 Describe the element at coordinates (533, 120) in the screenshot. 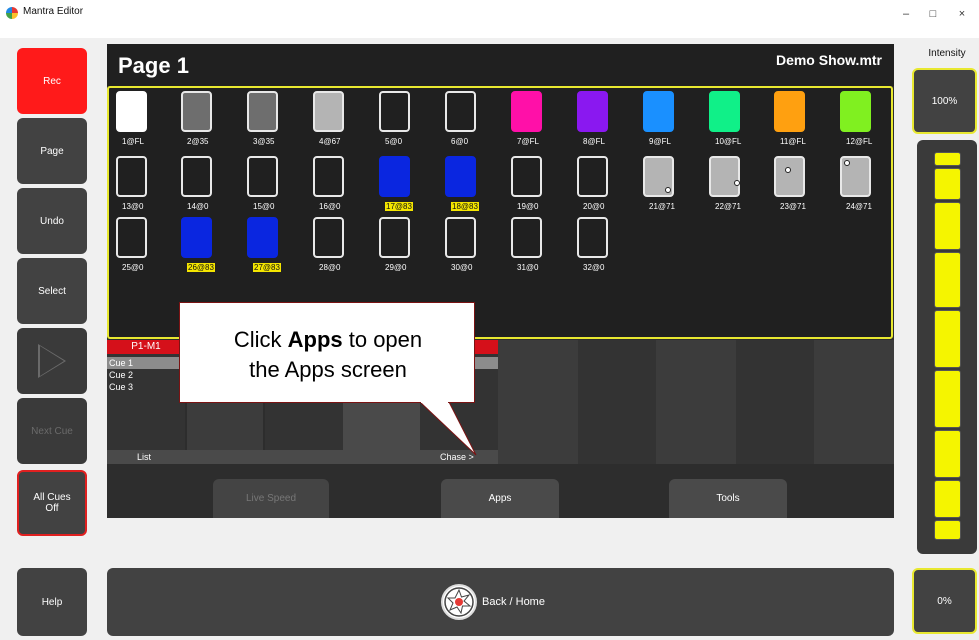

I see `fixture-tile: 7@FL` at that location.